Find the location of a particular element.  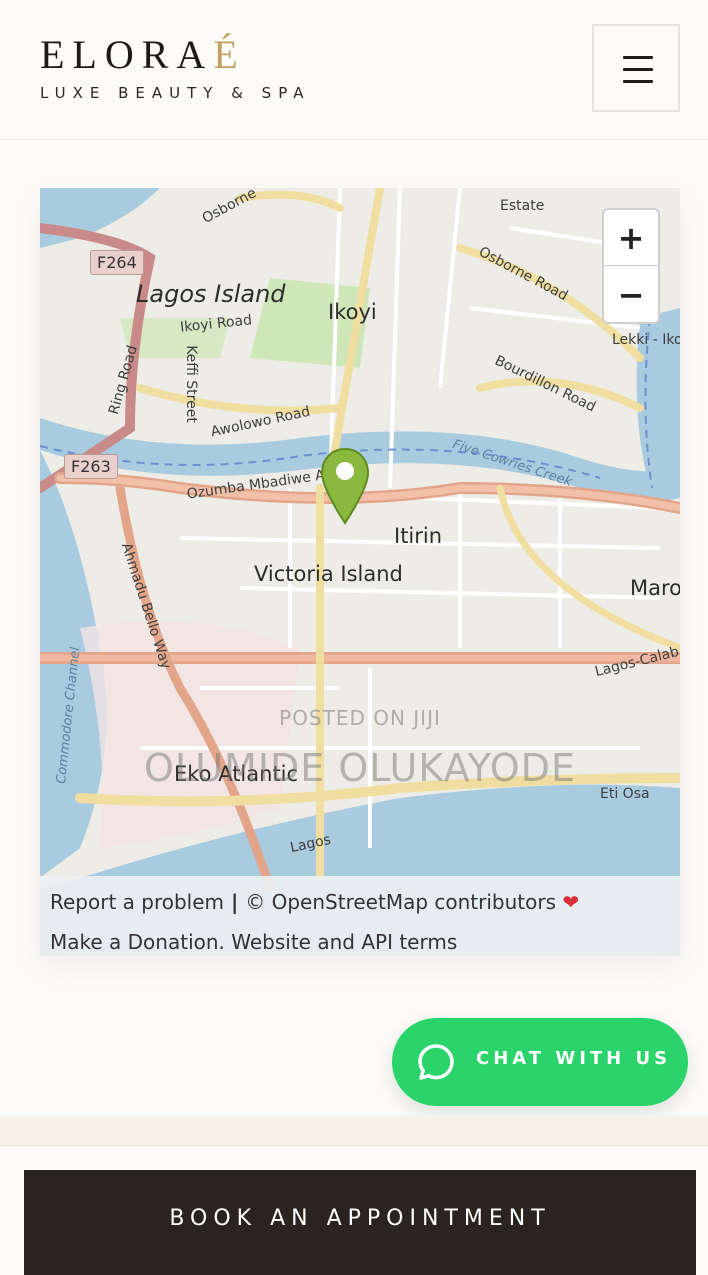

map-label-itirin: Itirin is located at coordinates (418, 536).